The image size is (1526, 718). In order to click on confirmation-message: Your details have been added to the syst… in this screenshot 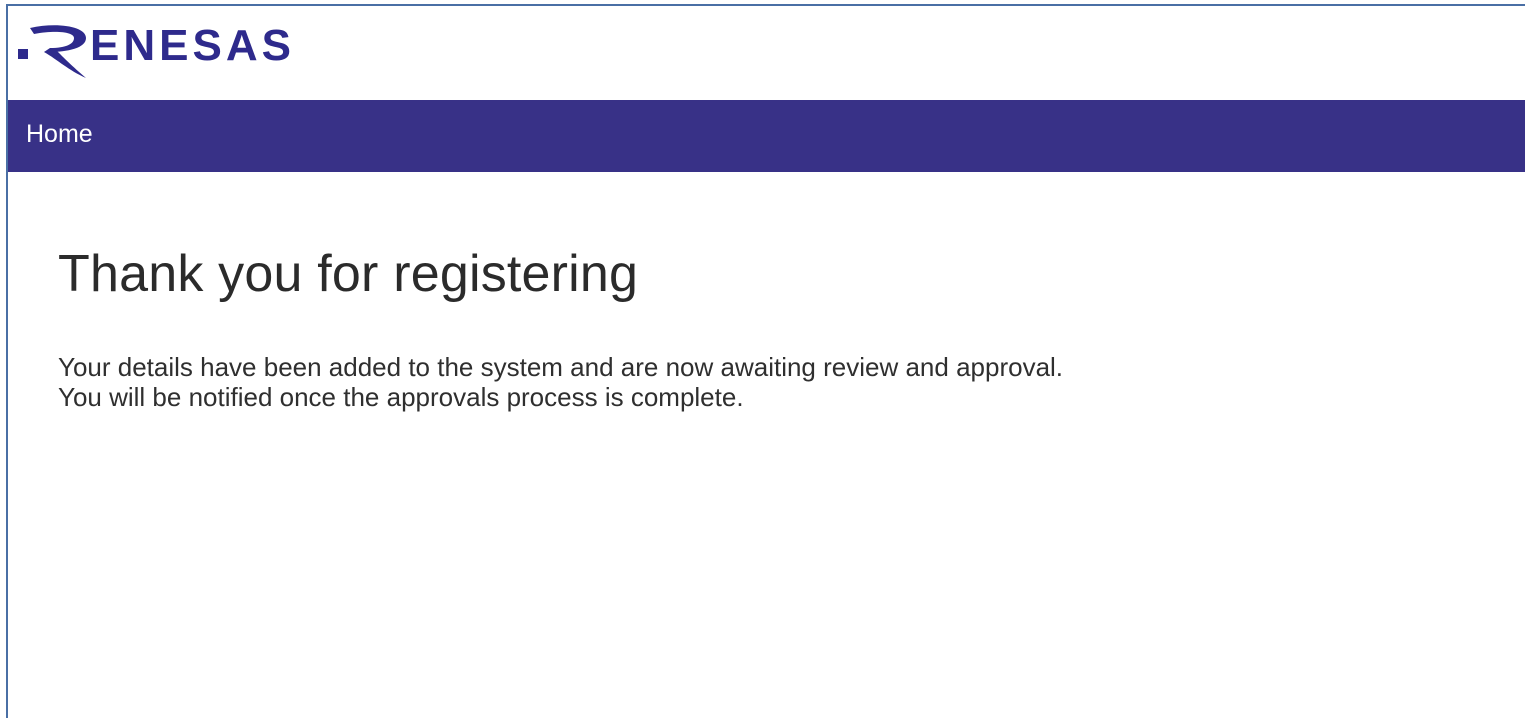, I will do `click(758, 382)`.